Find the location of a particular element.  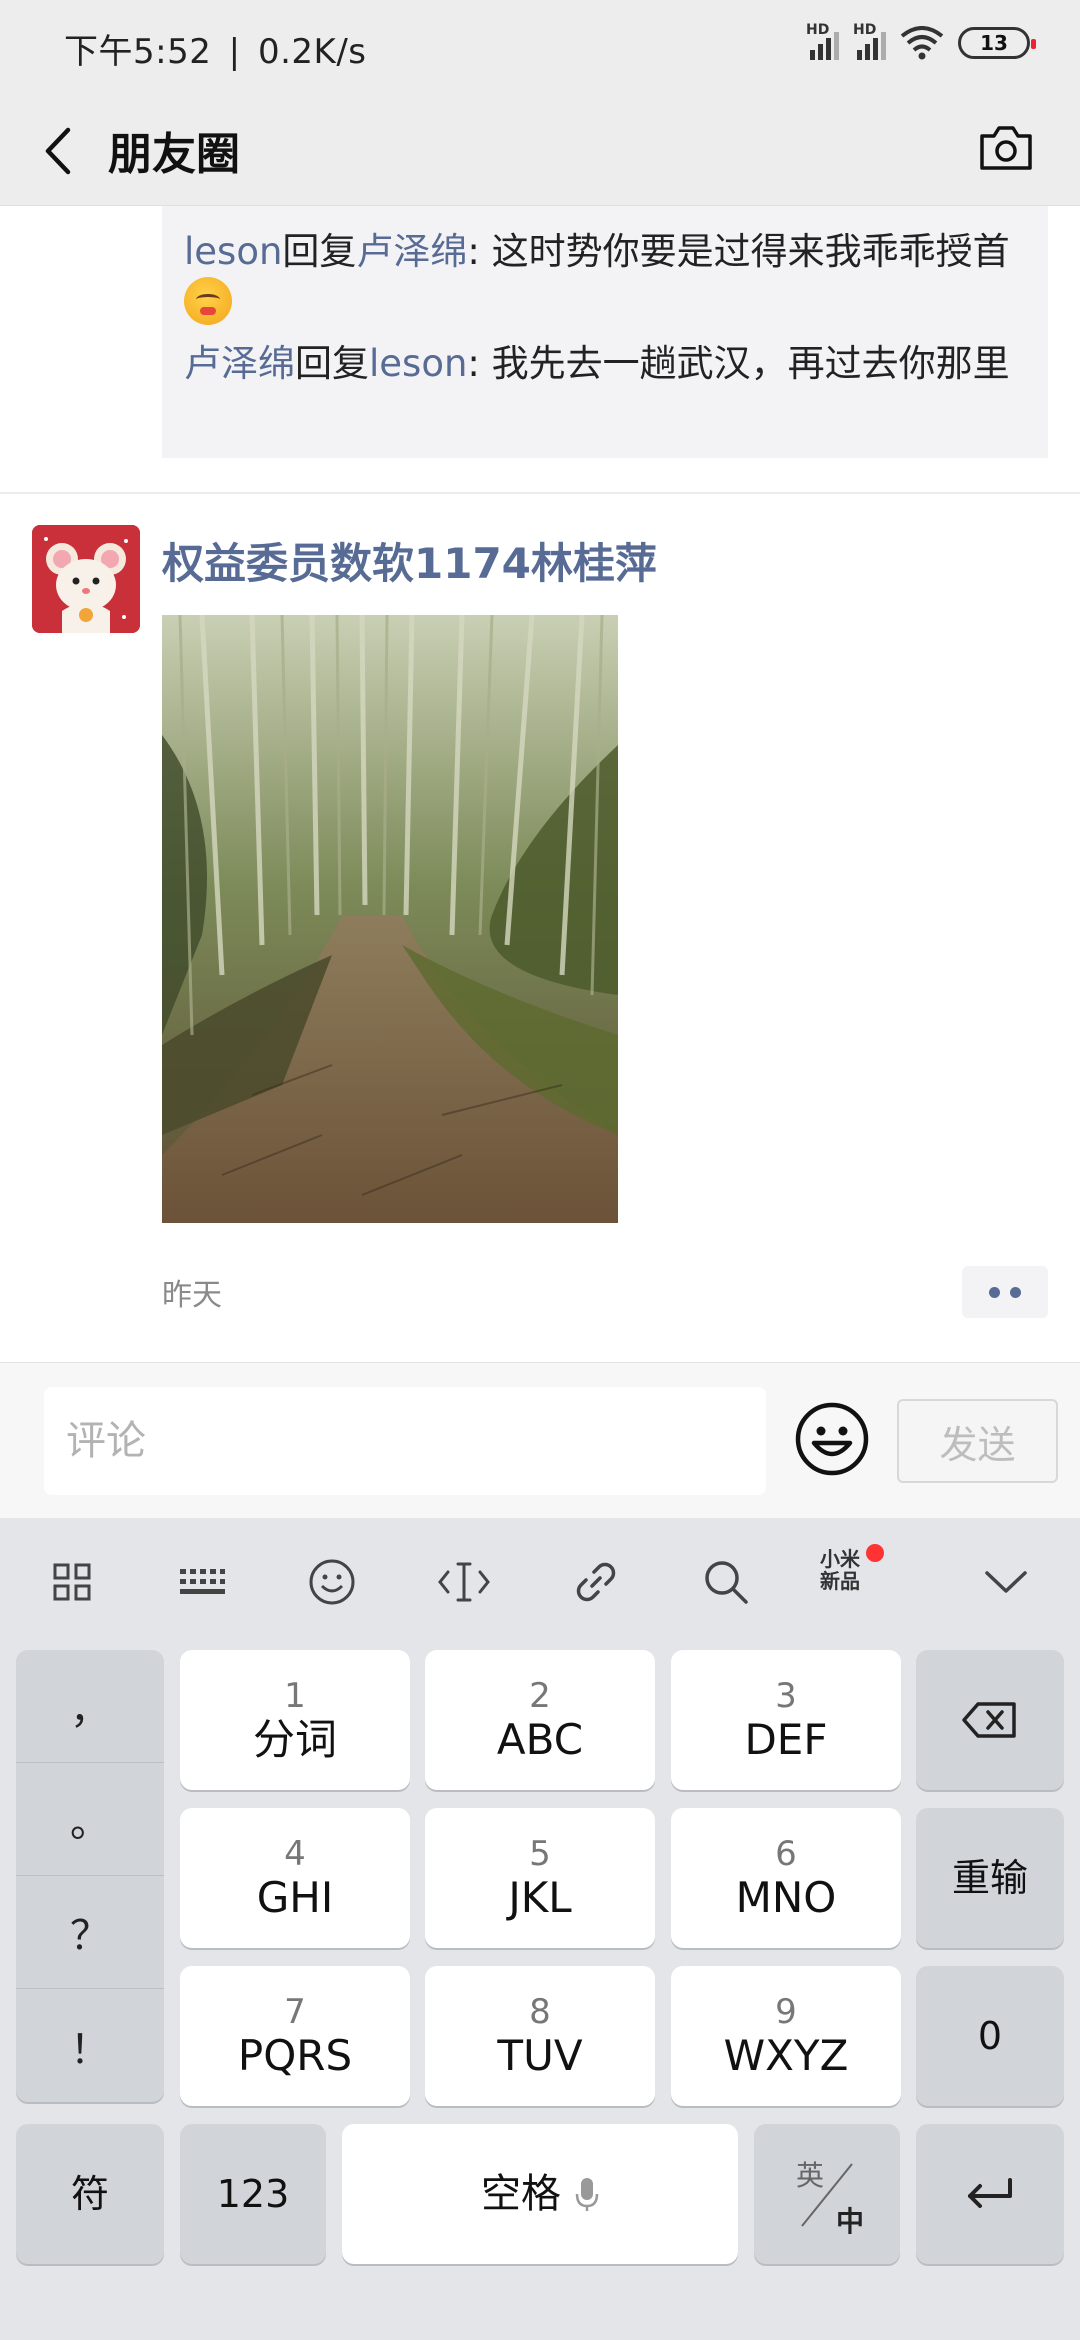

battery-icon: 13 is located at coordinates (997, 43).